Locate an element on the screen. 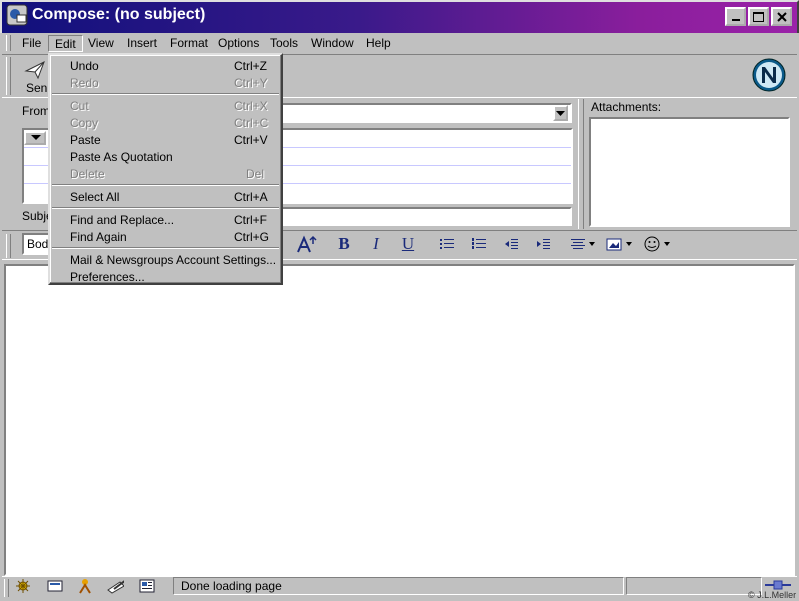 The height and width of the screenshot is (601, 799). menu-item-shortcut: Ctrl+Y is located at coordinates (251, 83).